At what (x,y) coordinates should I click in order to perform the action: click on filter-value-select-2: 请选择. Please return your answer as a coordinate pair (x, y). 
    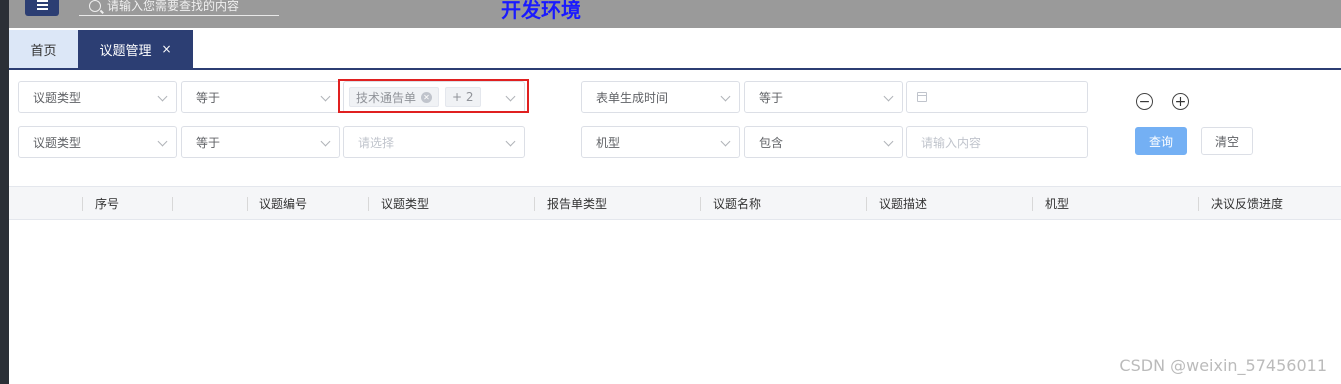
    Looking at the image, I should click on (434, 142).